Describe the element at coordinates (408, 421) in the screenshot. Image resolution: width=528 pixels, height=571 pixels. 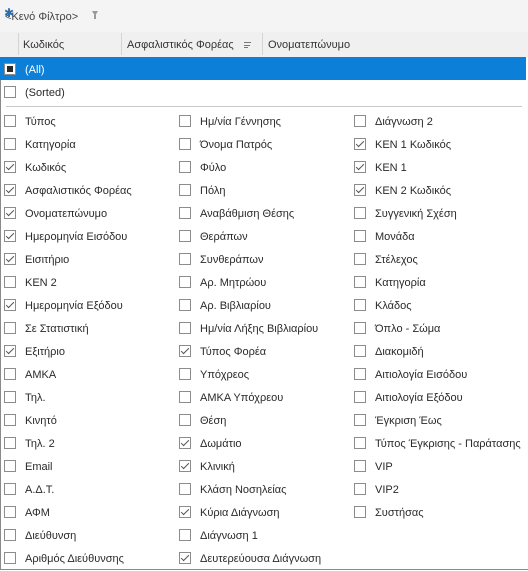
I see `column-option-label: Έγκριση Έως` at that location.